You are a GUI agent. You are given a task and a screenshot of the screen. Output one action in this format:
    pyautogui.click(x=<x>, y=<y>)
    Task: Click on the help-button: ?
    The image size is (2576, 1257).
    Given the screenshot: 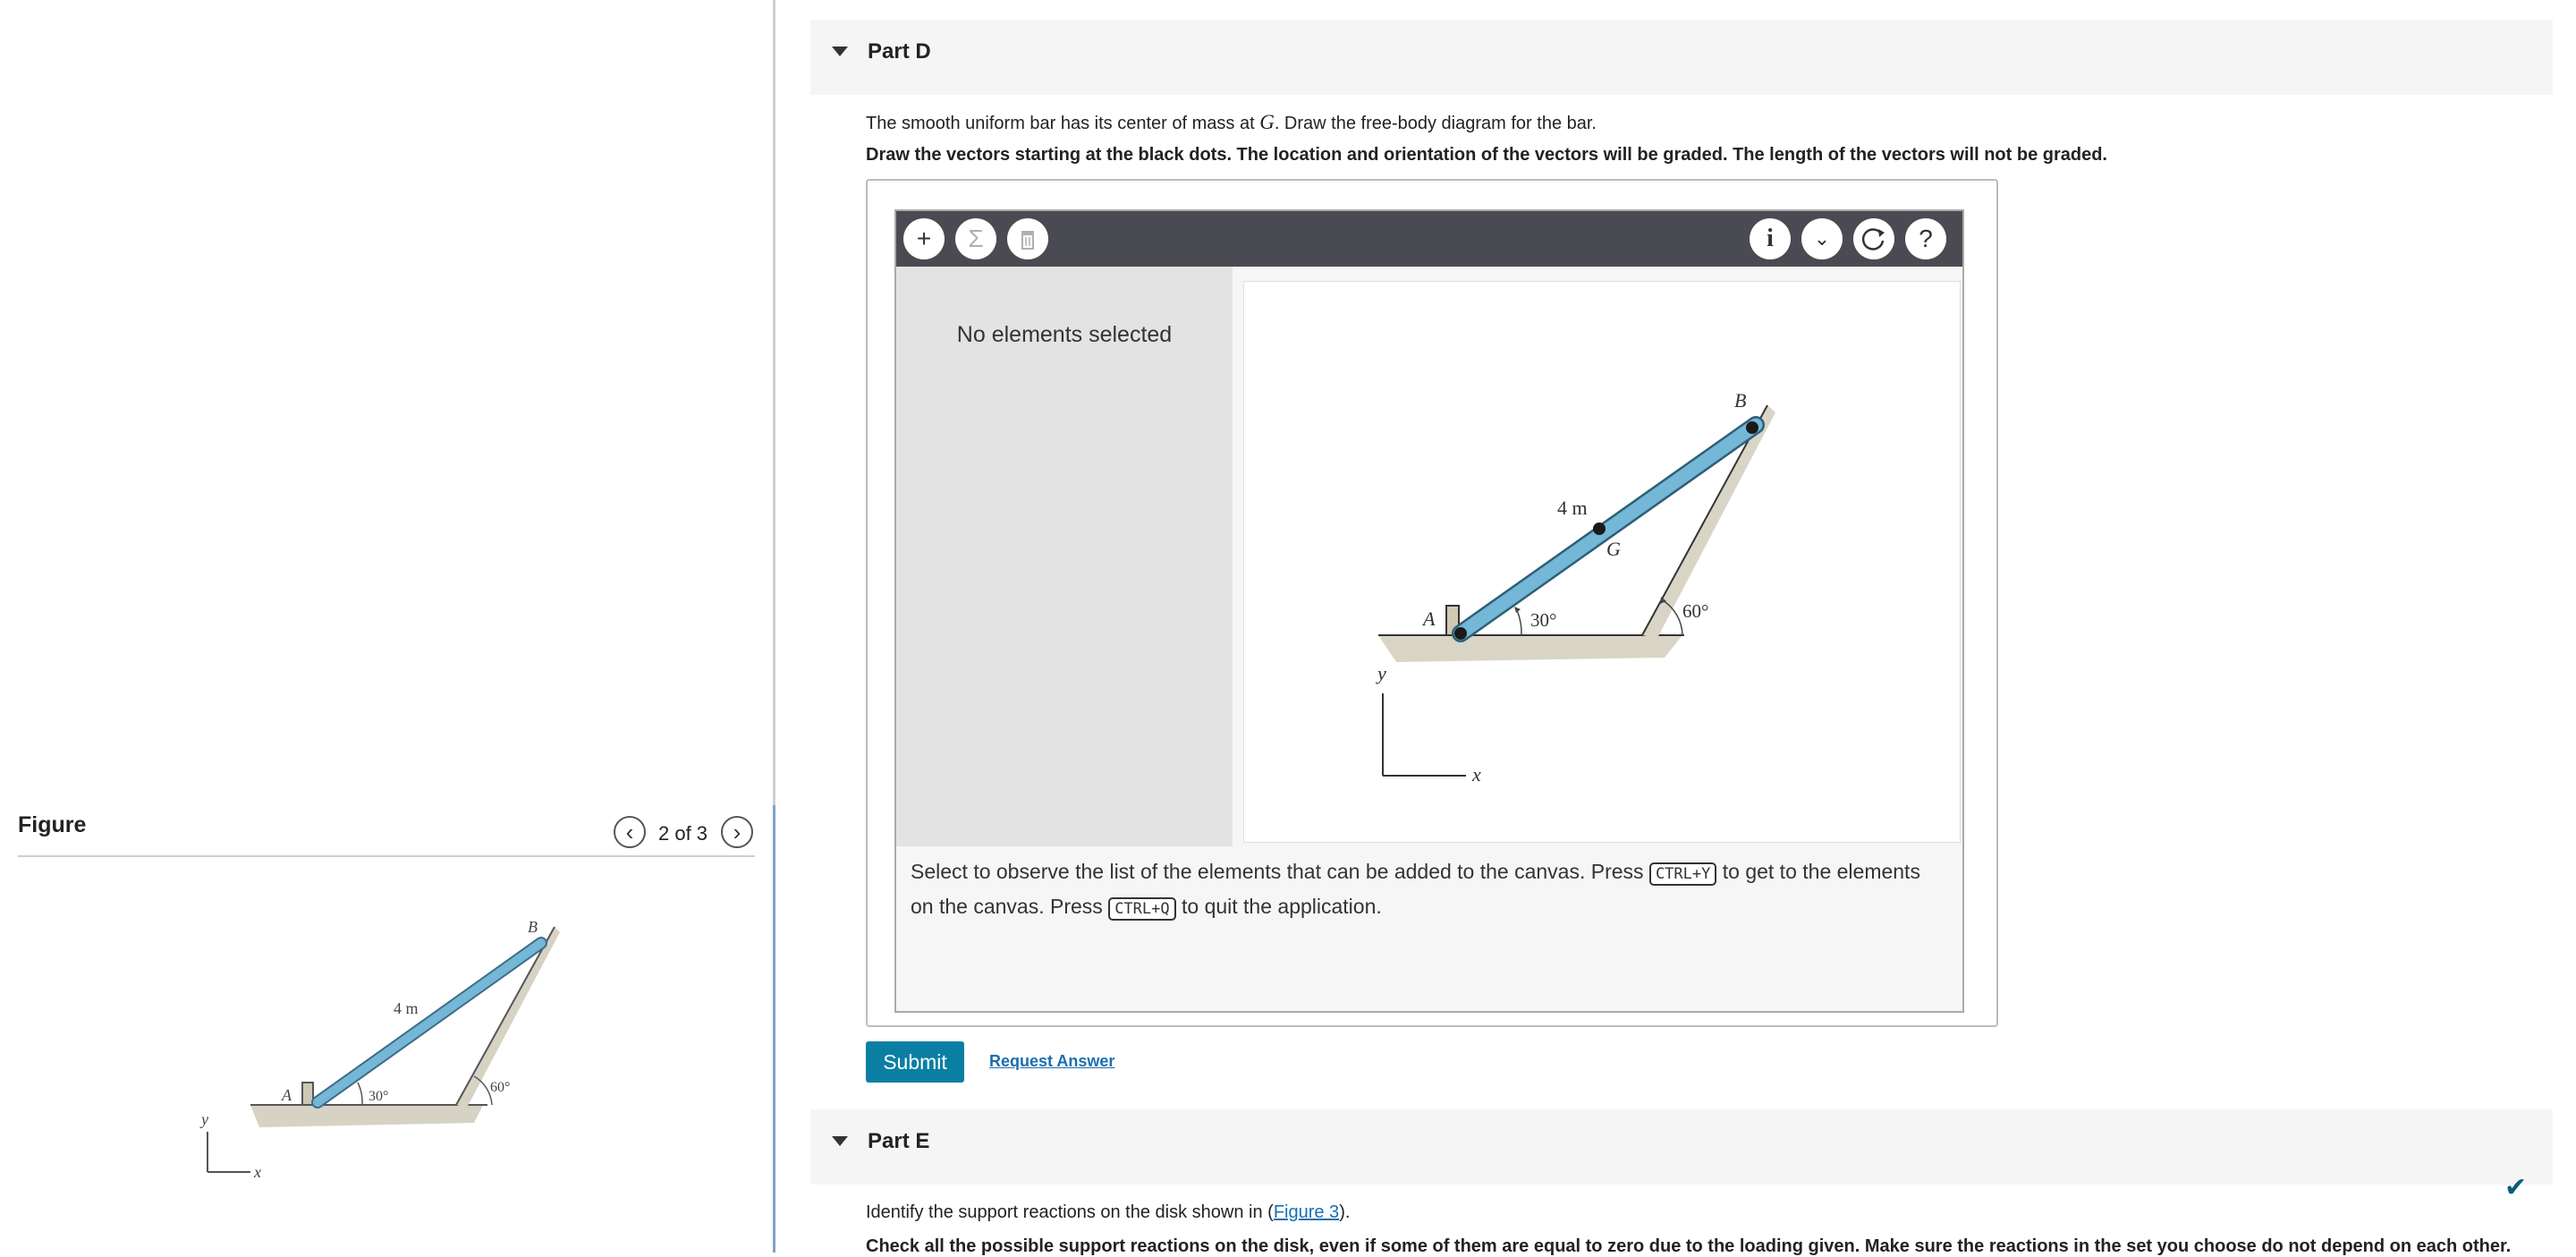 What is the action you would take?
    pyautogui.click(x=1925, y=239)
    